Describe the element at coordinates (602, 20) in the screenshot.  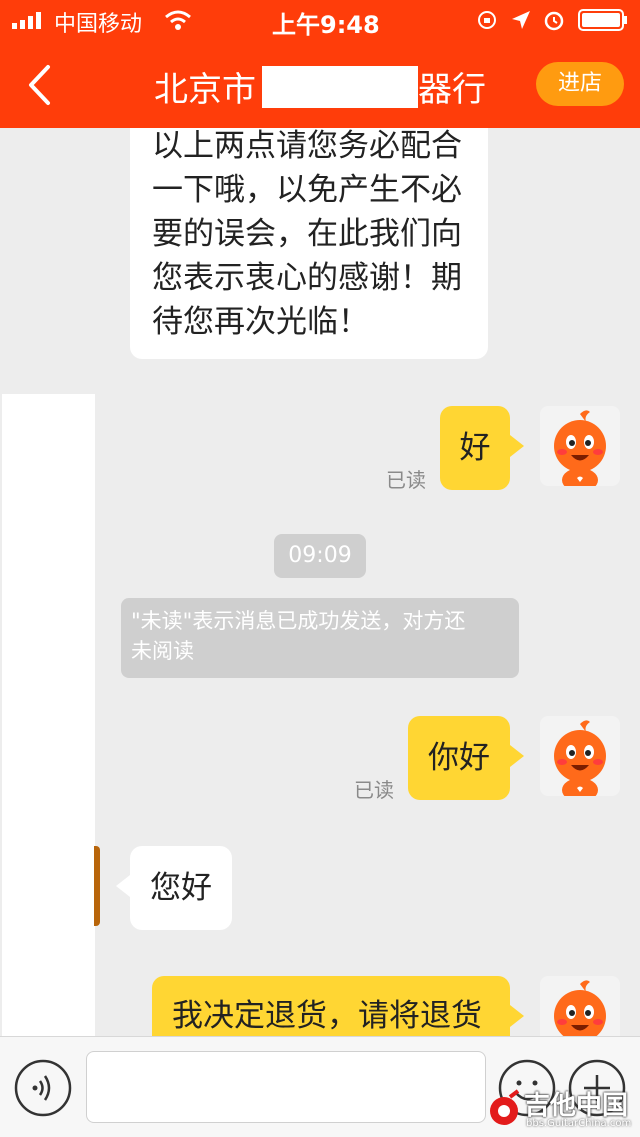
I see `battery-icon` at that location.